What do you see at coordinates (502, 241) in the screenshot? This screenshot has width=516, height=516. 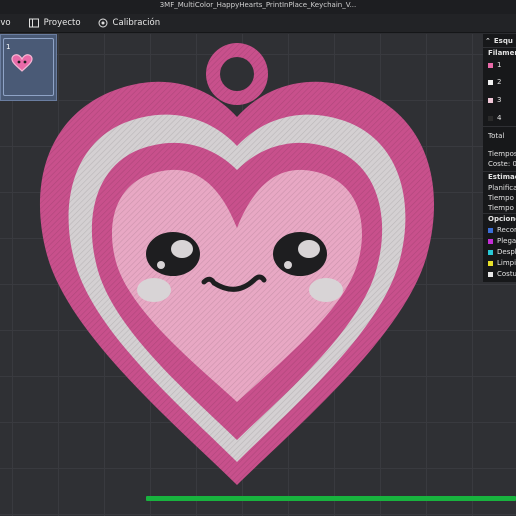 I see `option-item: Plegar` at bounding box center [502, 241].